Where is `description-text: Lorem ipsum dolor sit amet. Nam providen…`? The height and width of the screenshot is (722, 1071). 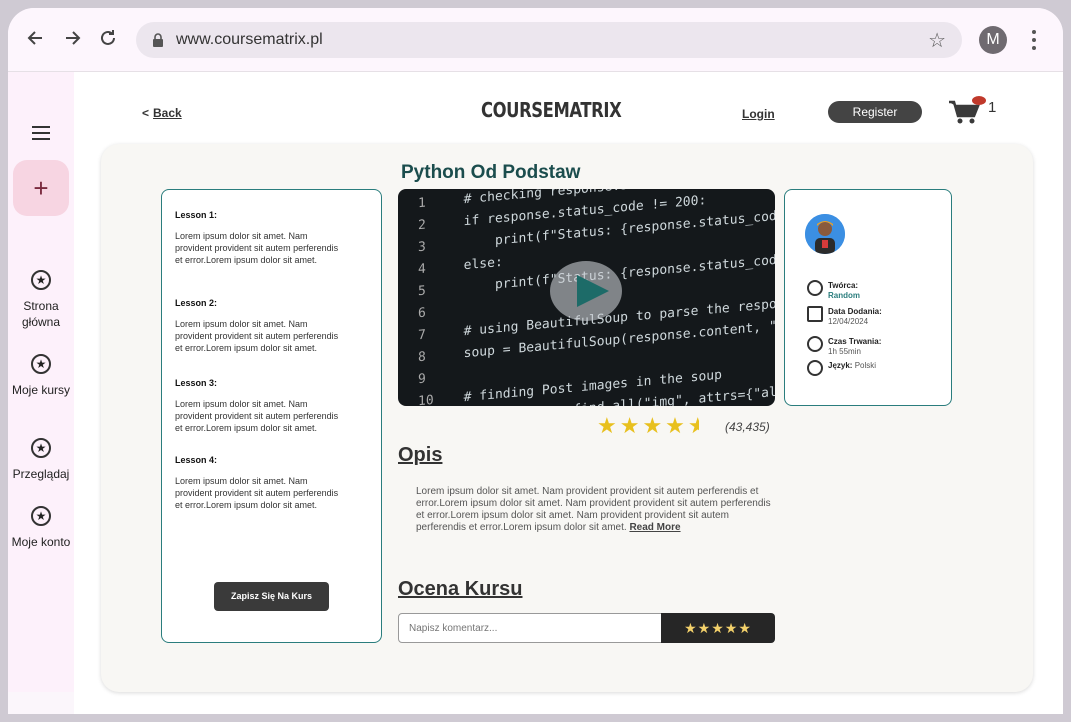
description-text: Lorem ipsum dolor sit amet. Nam providen… is located at coordinates (598, 510).